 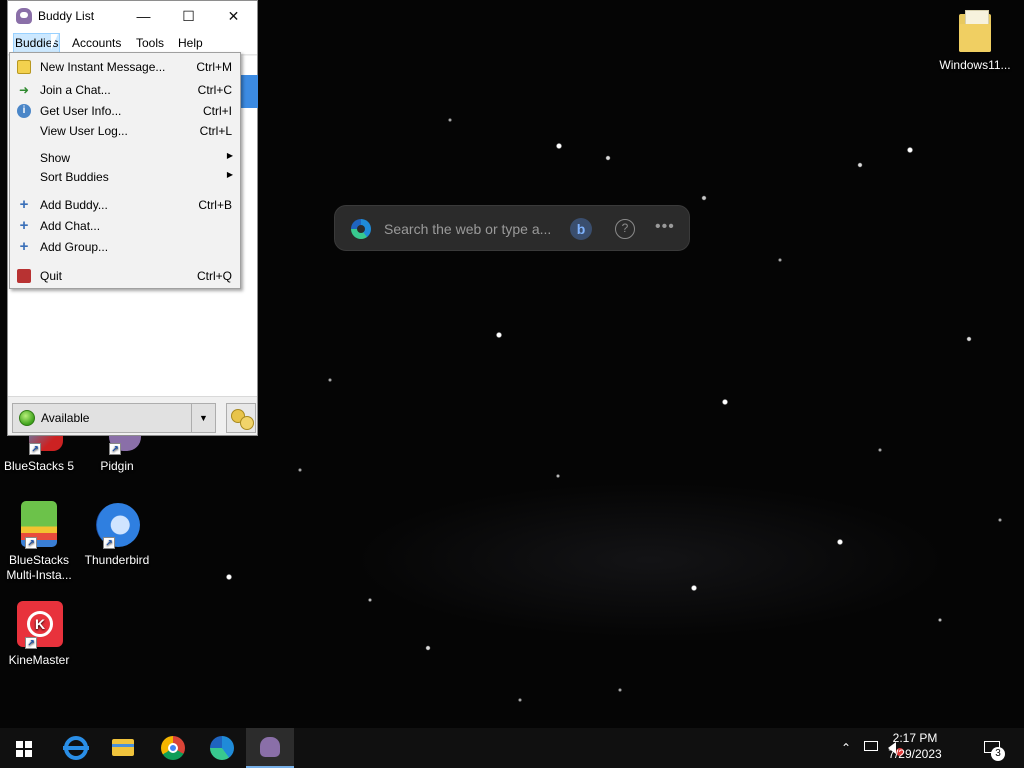 What do you see at coordinates (125, 276) in the screenshot?
I see `menu-item-quit: Quit Ctrl+Q` at bounding box center [125, 276].